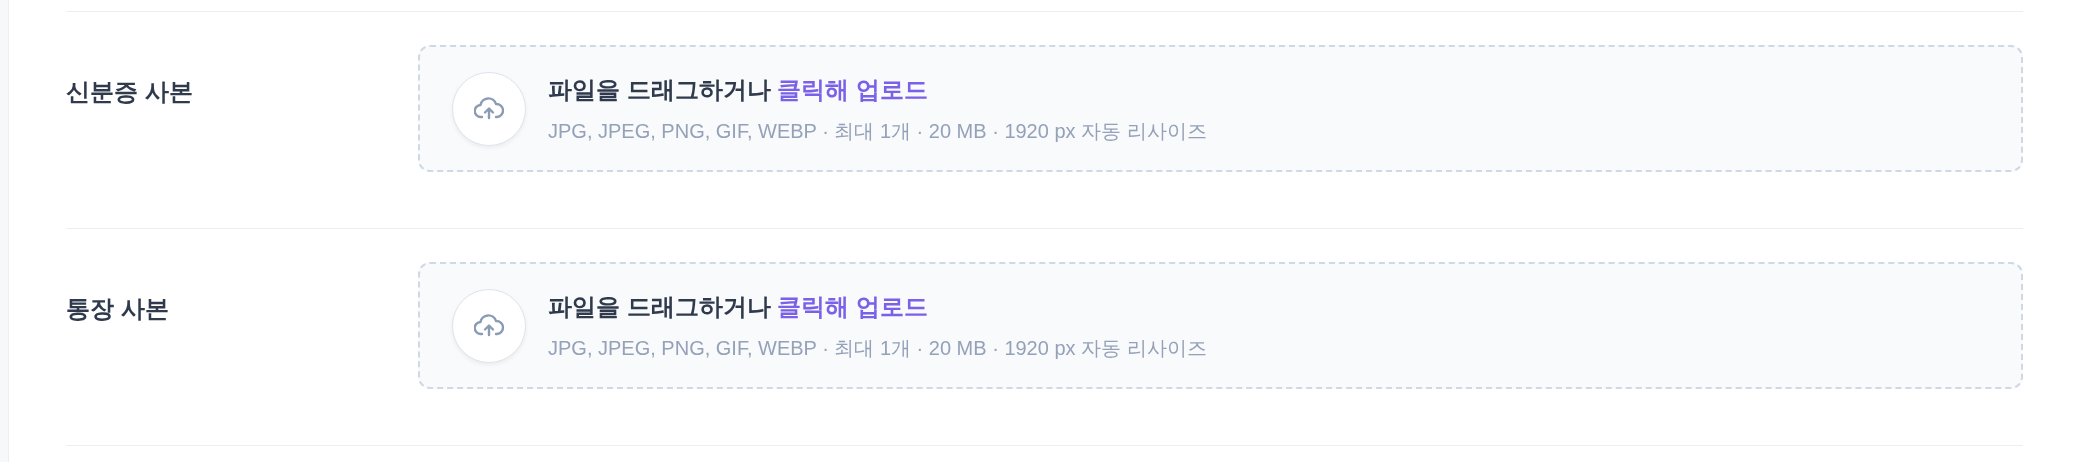 This screenshot has height=462, width=2080. Describe the element at coordinates (118, 309) in the screenshot. I see `field-label: 통장 사본` at that location.